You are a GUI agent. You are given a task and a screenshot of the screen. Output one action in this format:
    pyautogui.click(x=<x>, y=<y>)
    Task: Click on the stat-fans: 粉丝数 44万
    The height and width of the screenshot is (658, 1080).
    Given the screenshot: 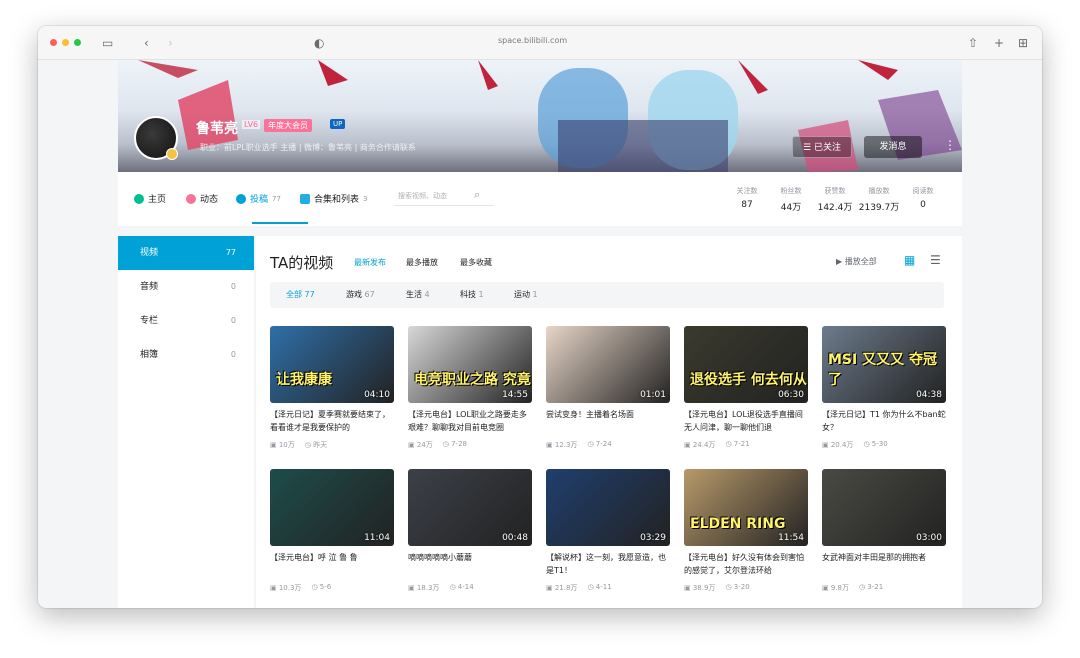 What is the action you would take?
    pyautogui.click(x=791, y=199)
    